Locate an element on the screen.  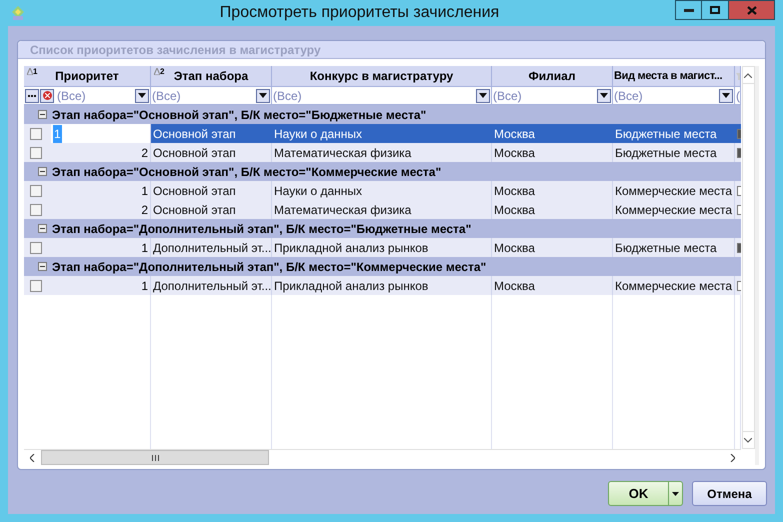
sort-index: 2 is located at coordinates (162, 72).